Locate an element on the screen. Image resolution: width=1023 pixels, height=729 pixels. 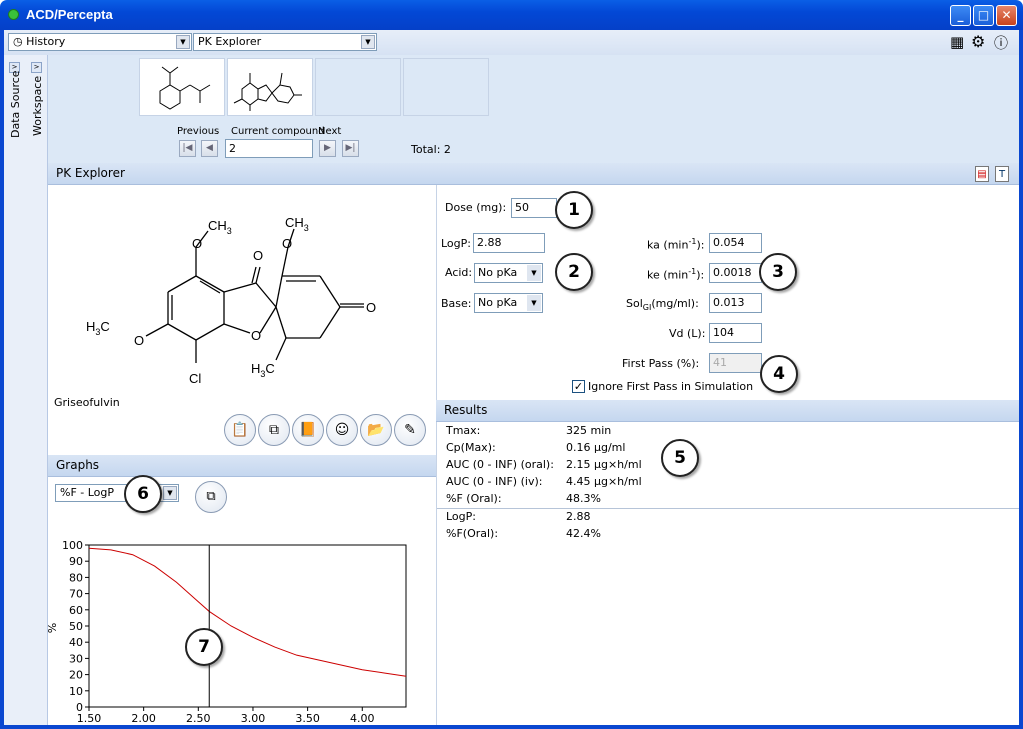
copy-graph-button: ⧉ is located at coordinates (211, 497).